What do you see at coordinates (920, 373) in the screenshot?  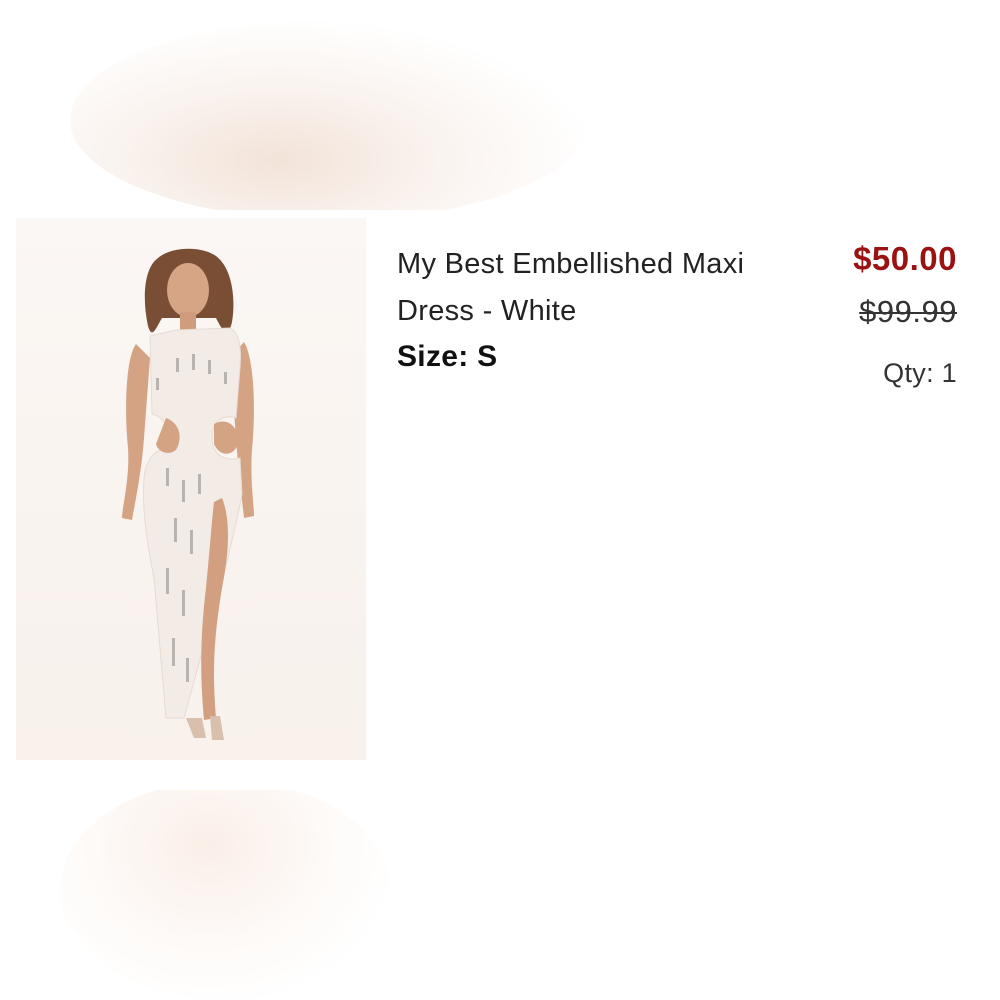 I see `quantity-label: Qty: 1` at bounding box center [920, 373].